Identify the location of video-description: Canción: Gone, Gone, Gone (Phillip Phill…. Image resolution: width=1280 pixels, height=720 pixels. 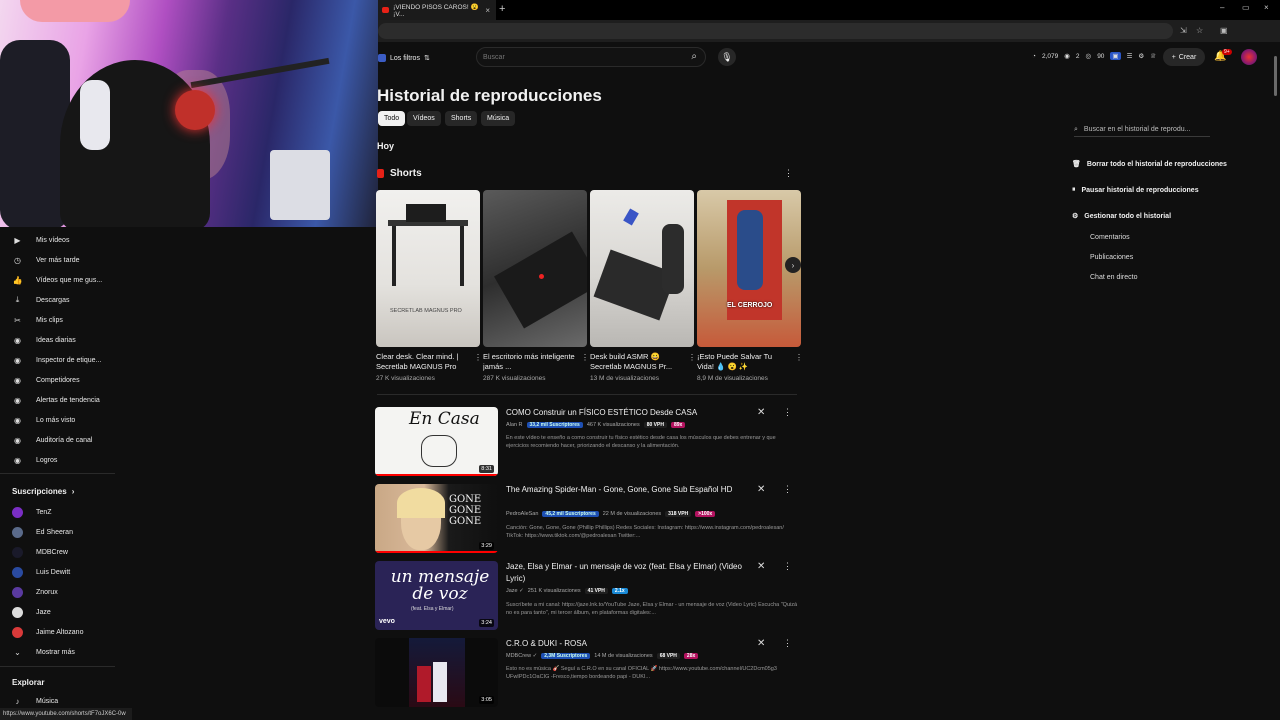
(645, 532).